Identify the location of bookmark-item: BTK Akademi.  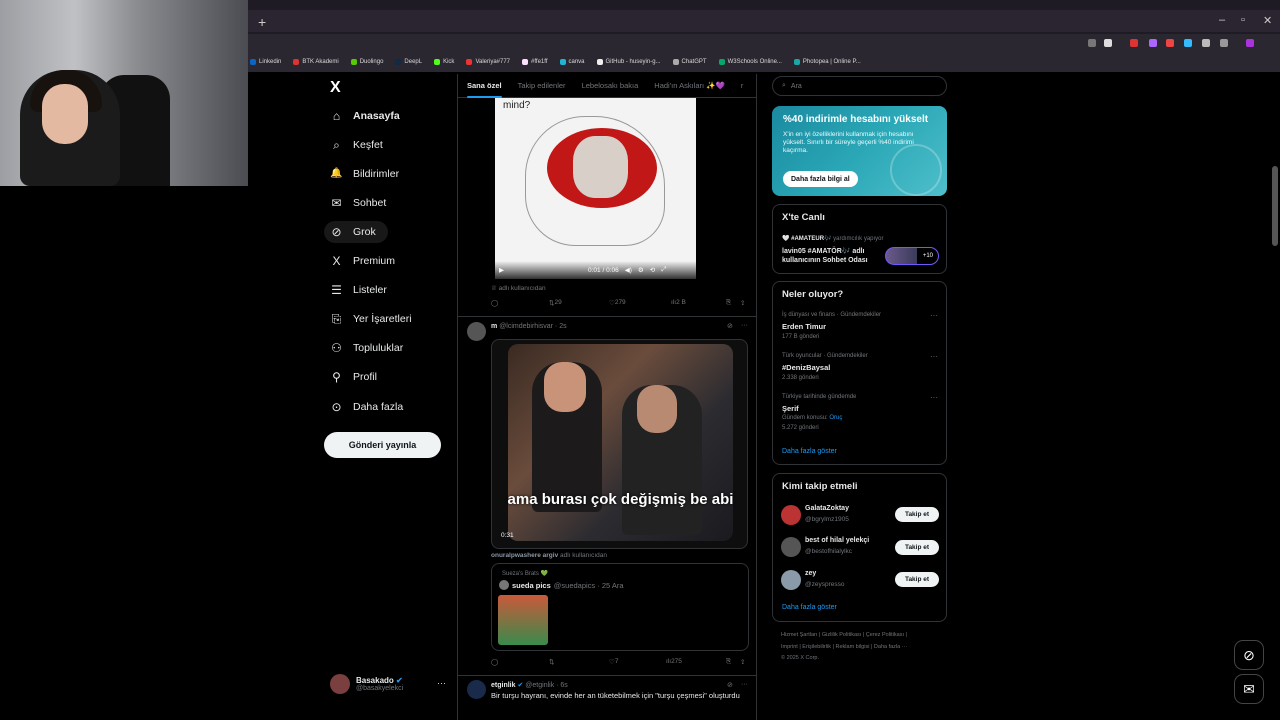
(316, 62).